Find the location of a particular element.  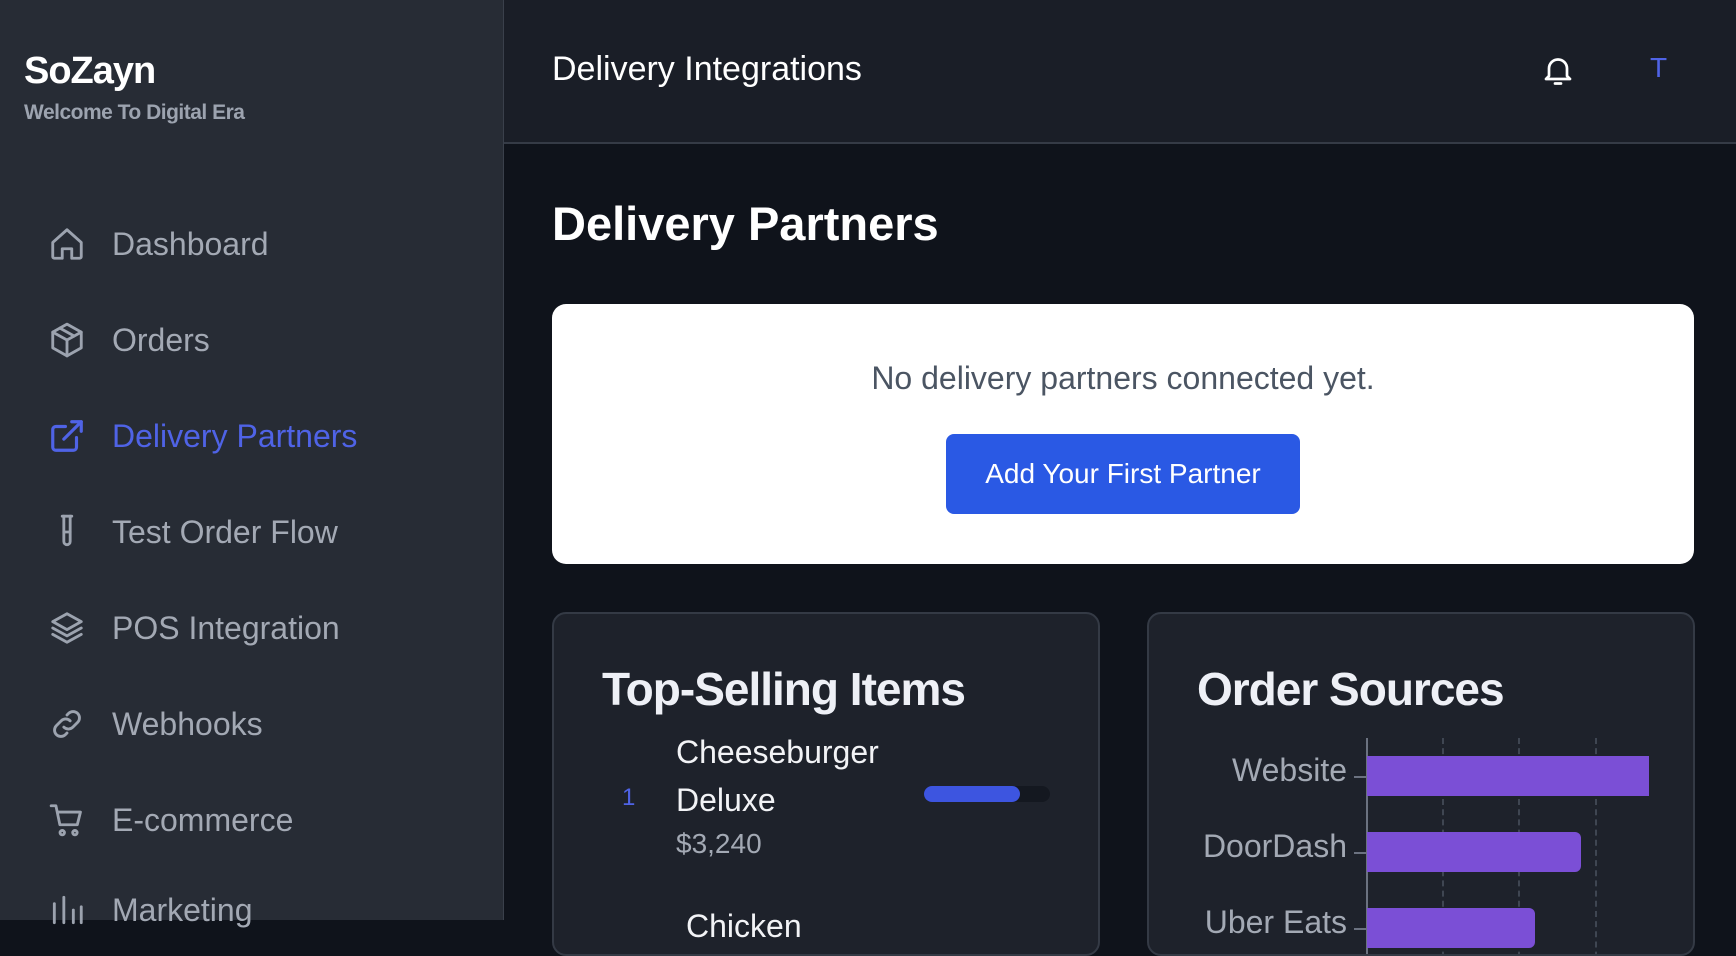

source-label: Uber Eats is located at coordinates (1275, 922).